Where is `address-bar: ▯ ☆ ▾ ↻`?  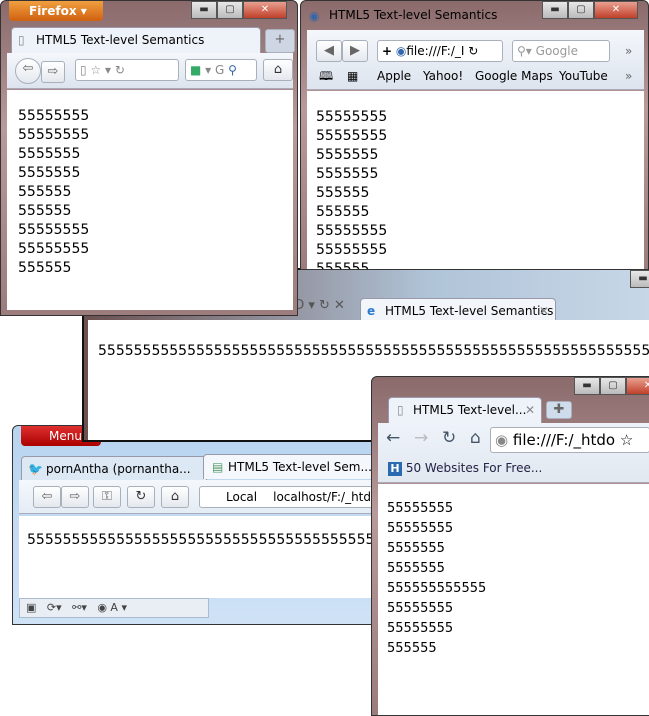
address-bar: ▯ ☆ ▾ ↻ is located at coordinates (127, 70).